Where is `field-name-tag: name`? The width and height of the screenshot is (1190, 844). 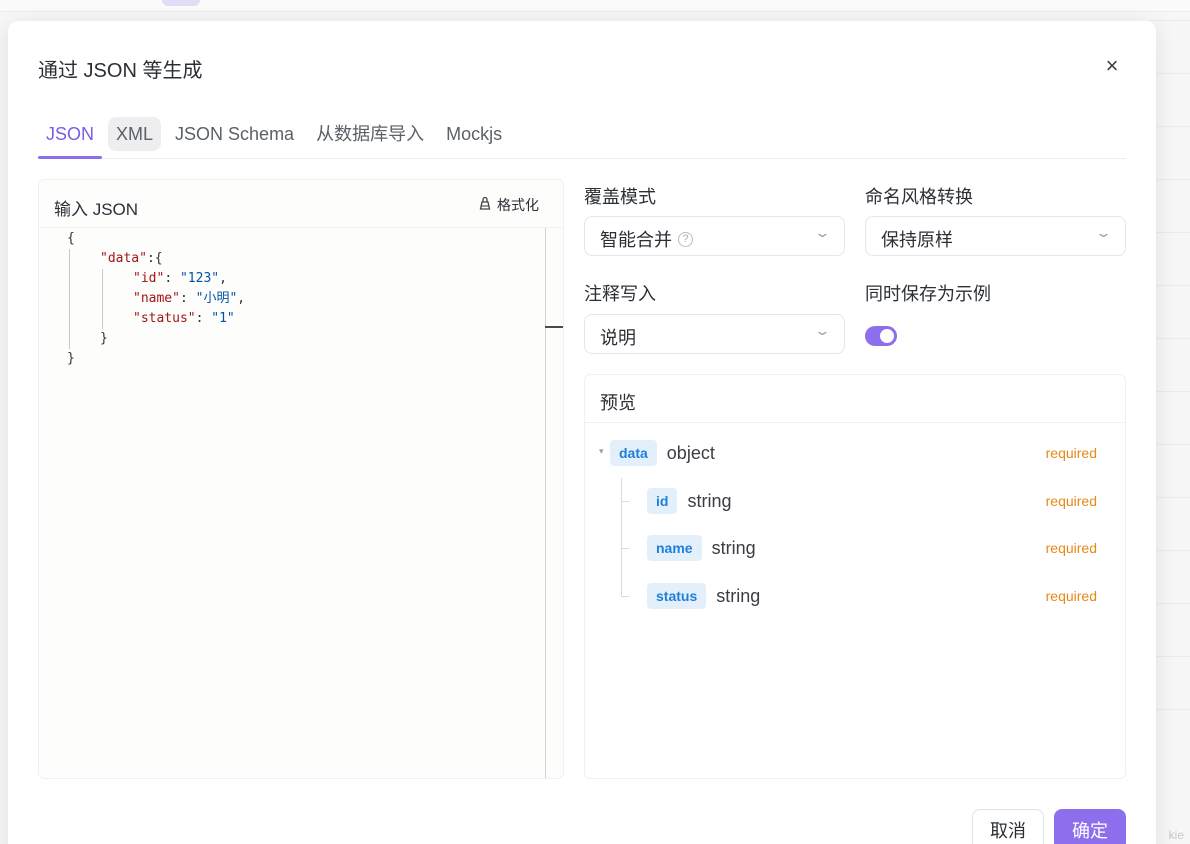
field-name-tag: name is located at coordinates (674, 548).